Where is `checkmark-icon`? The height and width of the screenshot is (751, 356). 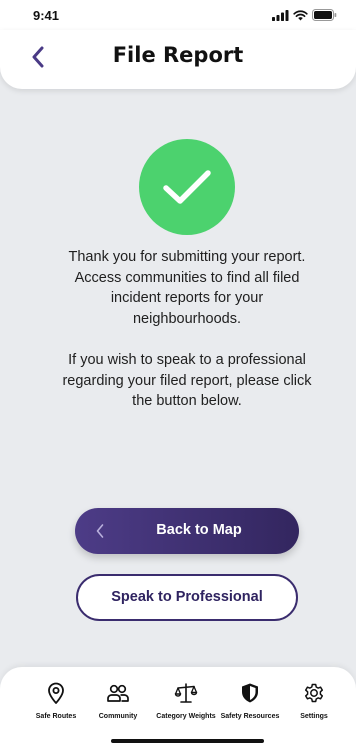
checkmark-icon is located at coordinates (187, 187).